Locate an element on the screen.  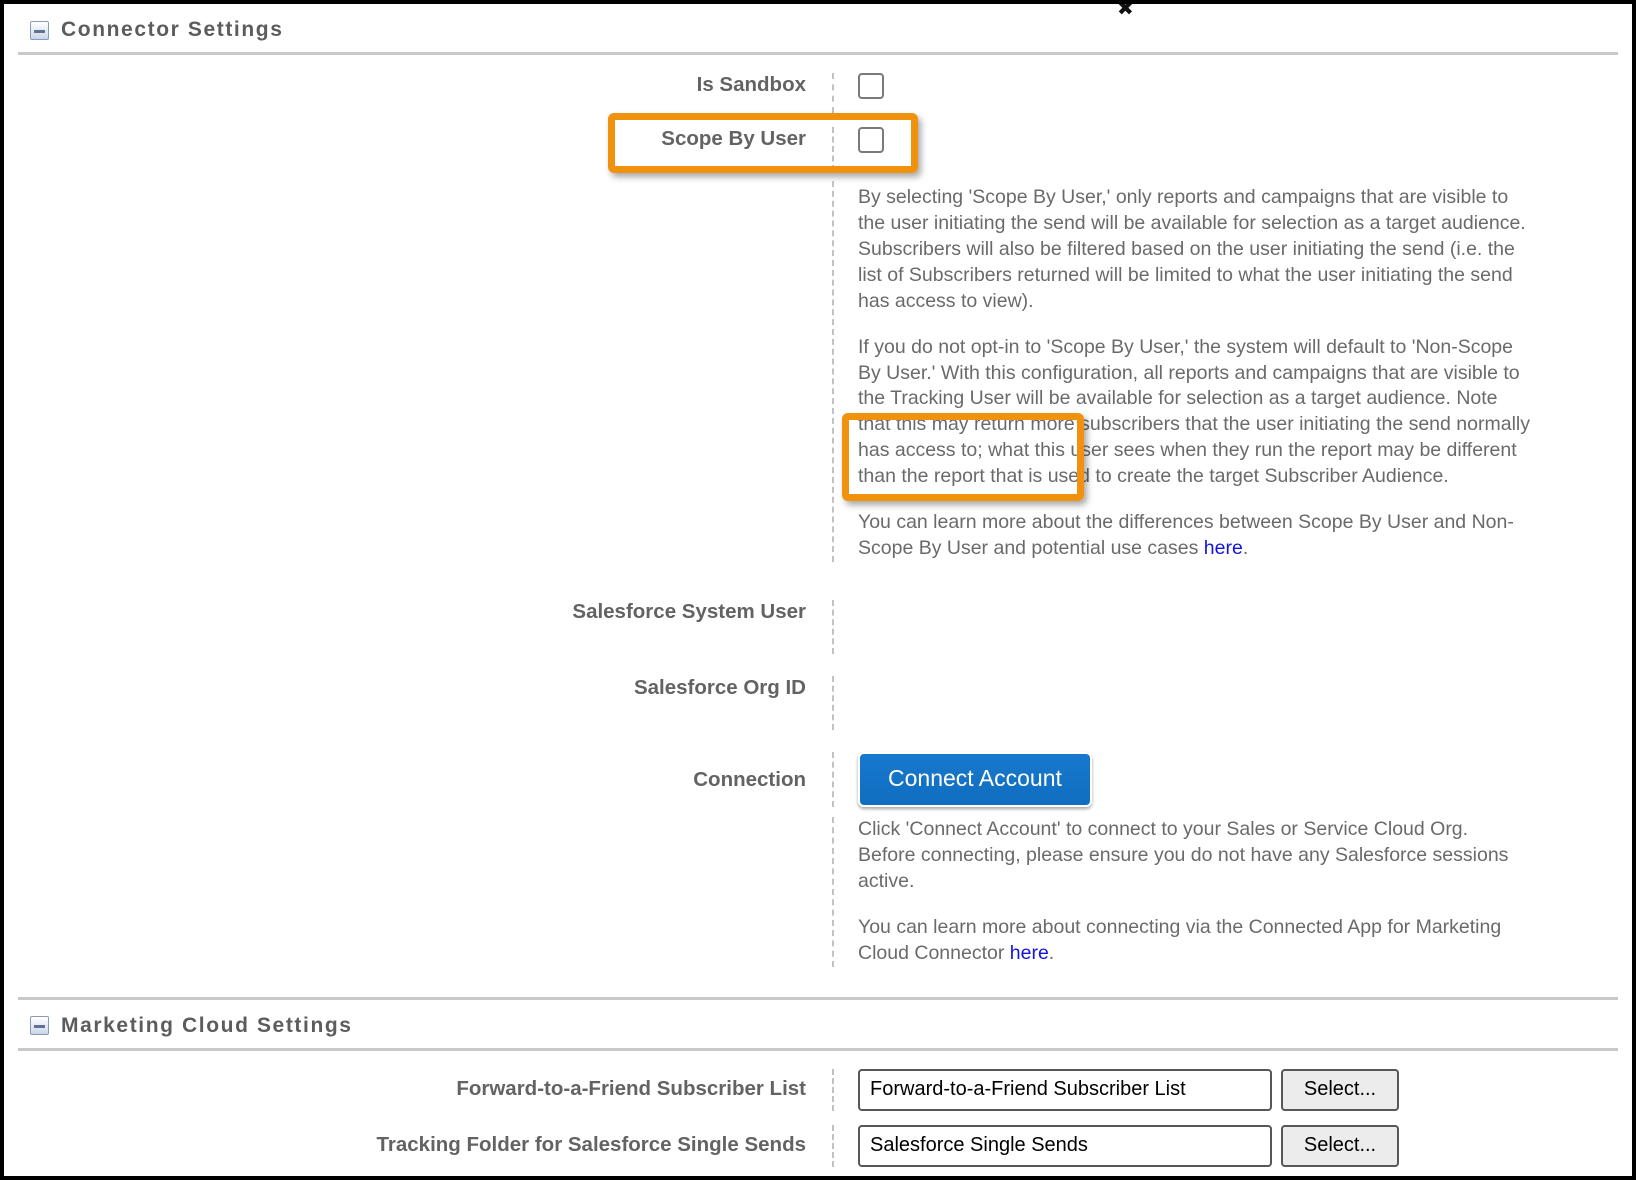
label-forward-to-a-friend: Forward-to-a-Friend Subscriber List is located at coordinates (631, 1088).